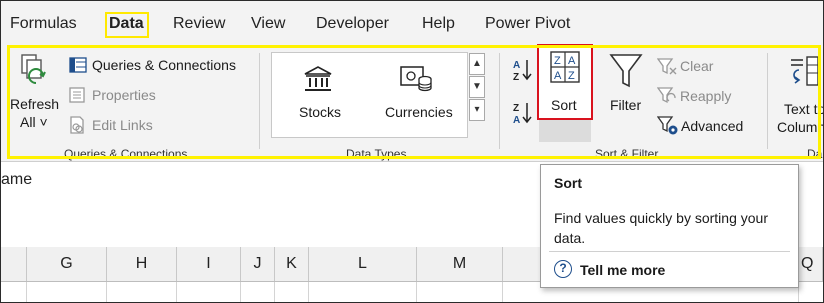 This screenshot has height=303, width=824. What do you see at coordinates (67, 264) in the screenshot?
I see `column-header-g: G` at bounding box center [67, 264].